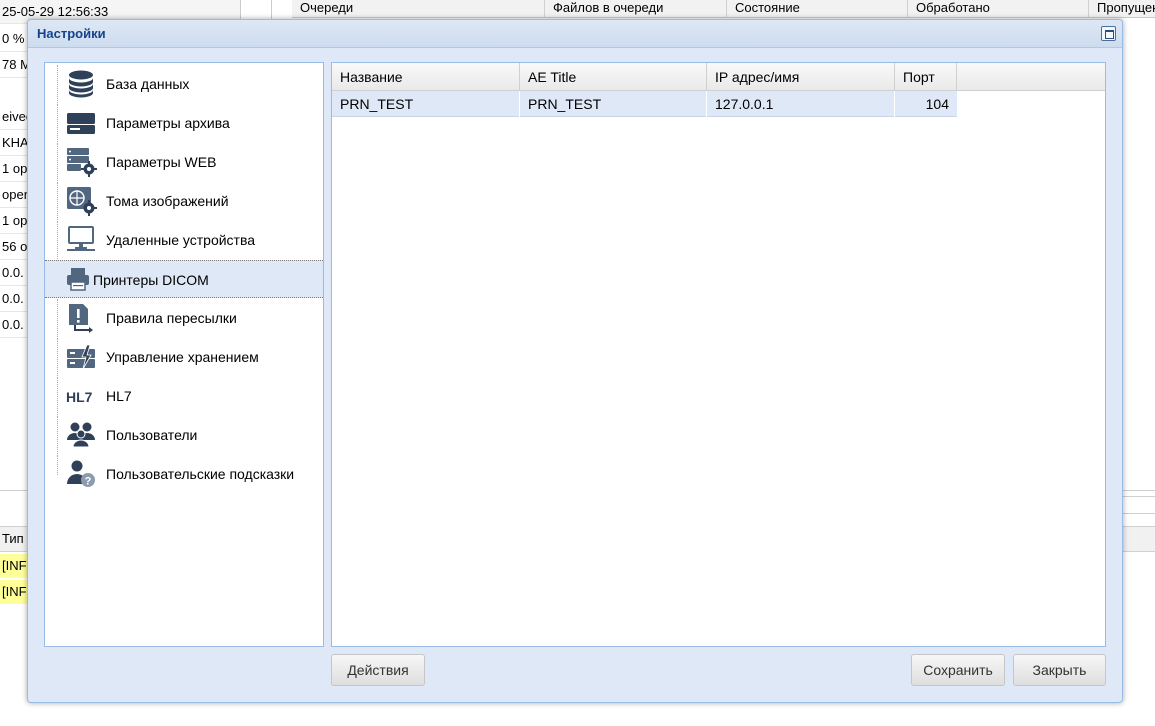 This screenshot has width=1155, height=726. I want to click on tree-item-label: Принтеры DICOM, so click(151, 280).